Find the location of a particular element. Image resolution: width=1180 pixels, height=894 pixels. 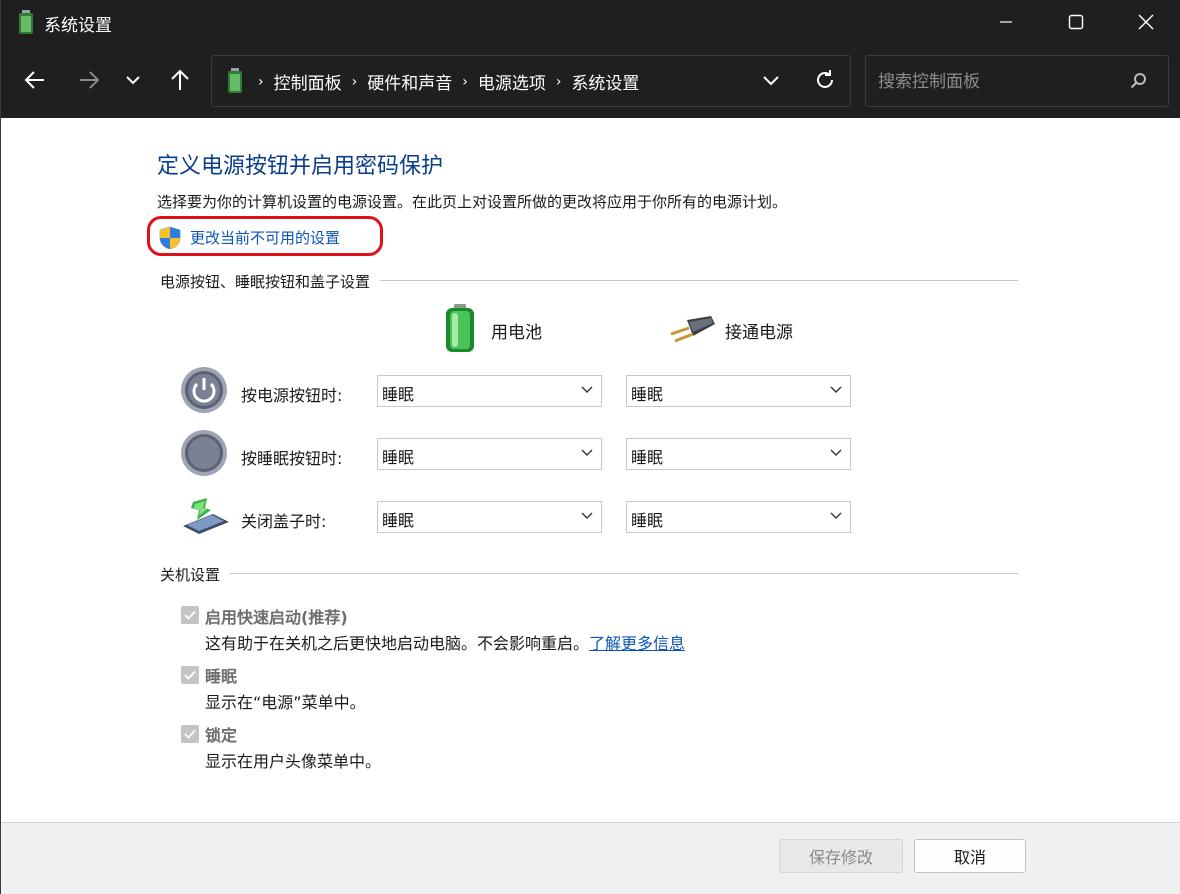

breadcrumb-item: 电源选项 is located at coordinates (512, 81).